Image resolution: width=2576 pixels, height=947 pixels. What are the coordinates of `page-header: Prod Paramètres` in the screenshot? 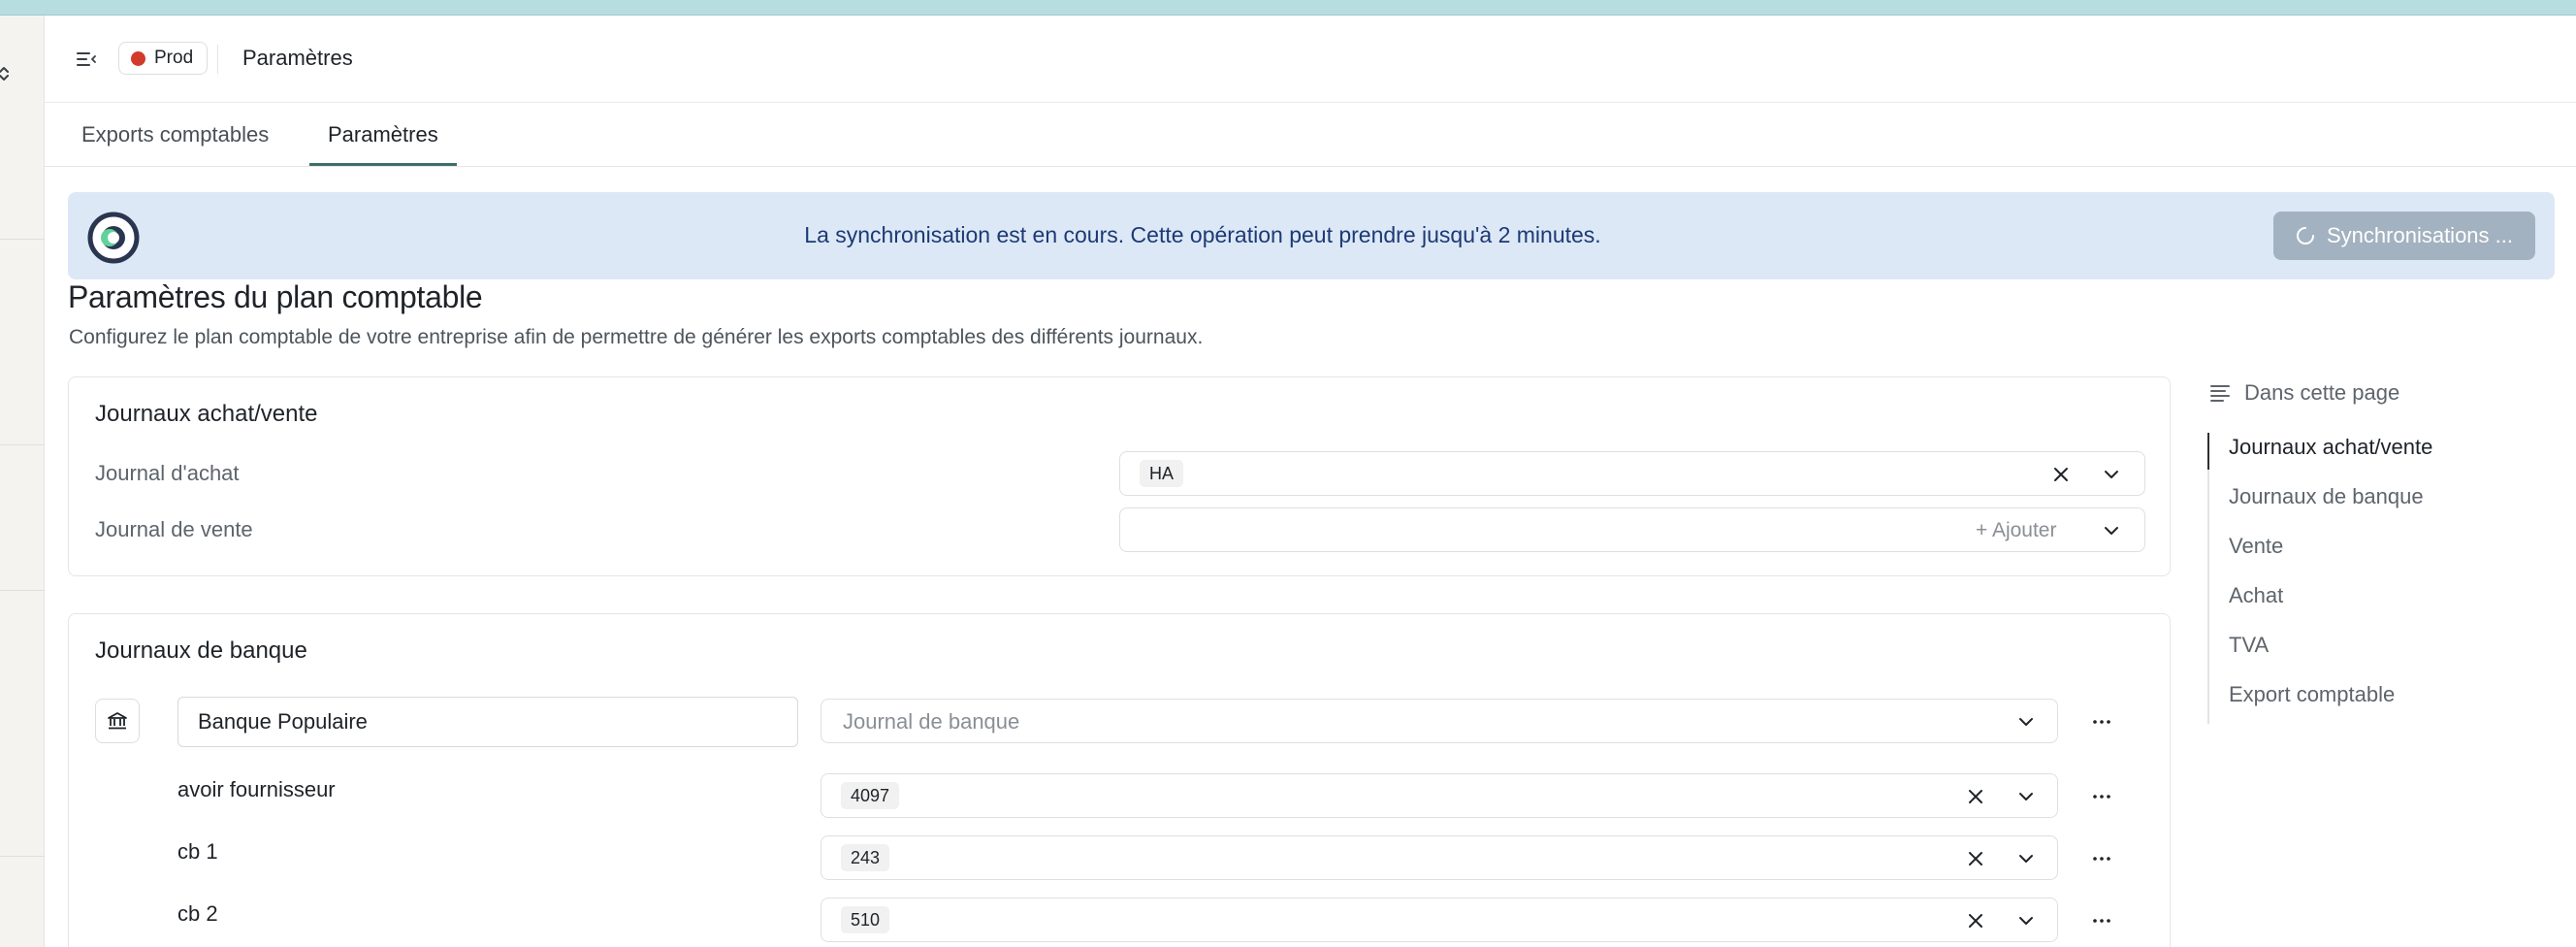 It's located at (1310, 59).